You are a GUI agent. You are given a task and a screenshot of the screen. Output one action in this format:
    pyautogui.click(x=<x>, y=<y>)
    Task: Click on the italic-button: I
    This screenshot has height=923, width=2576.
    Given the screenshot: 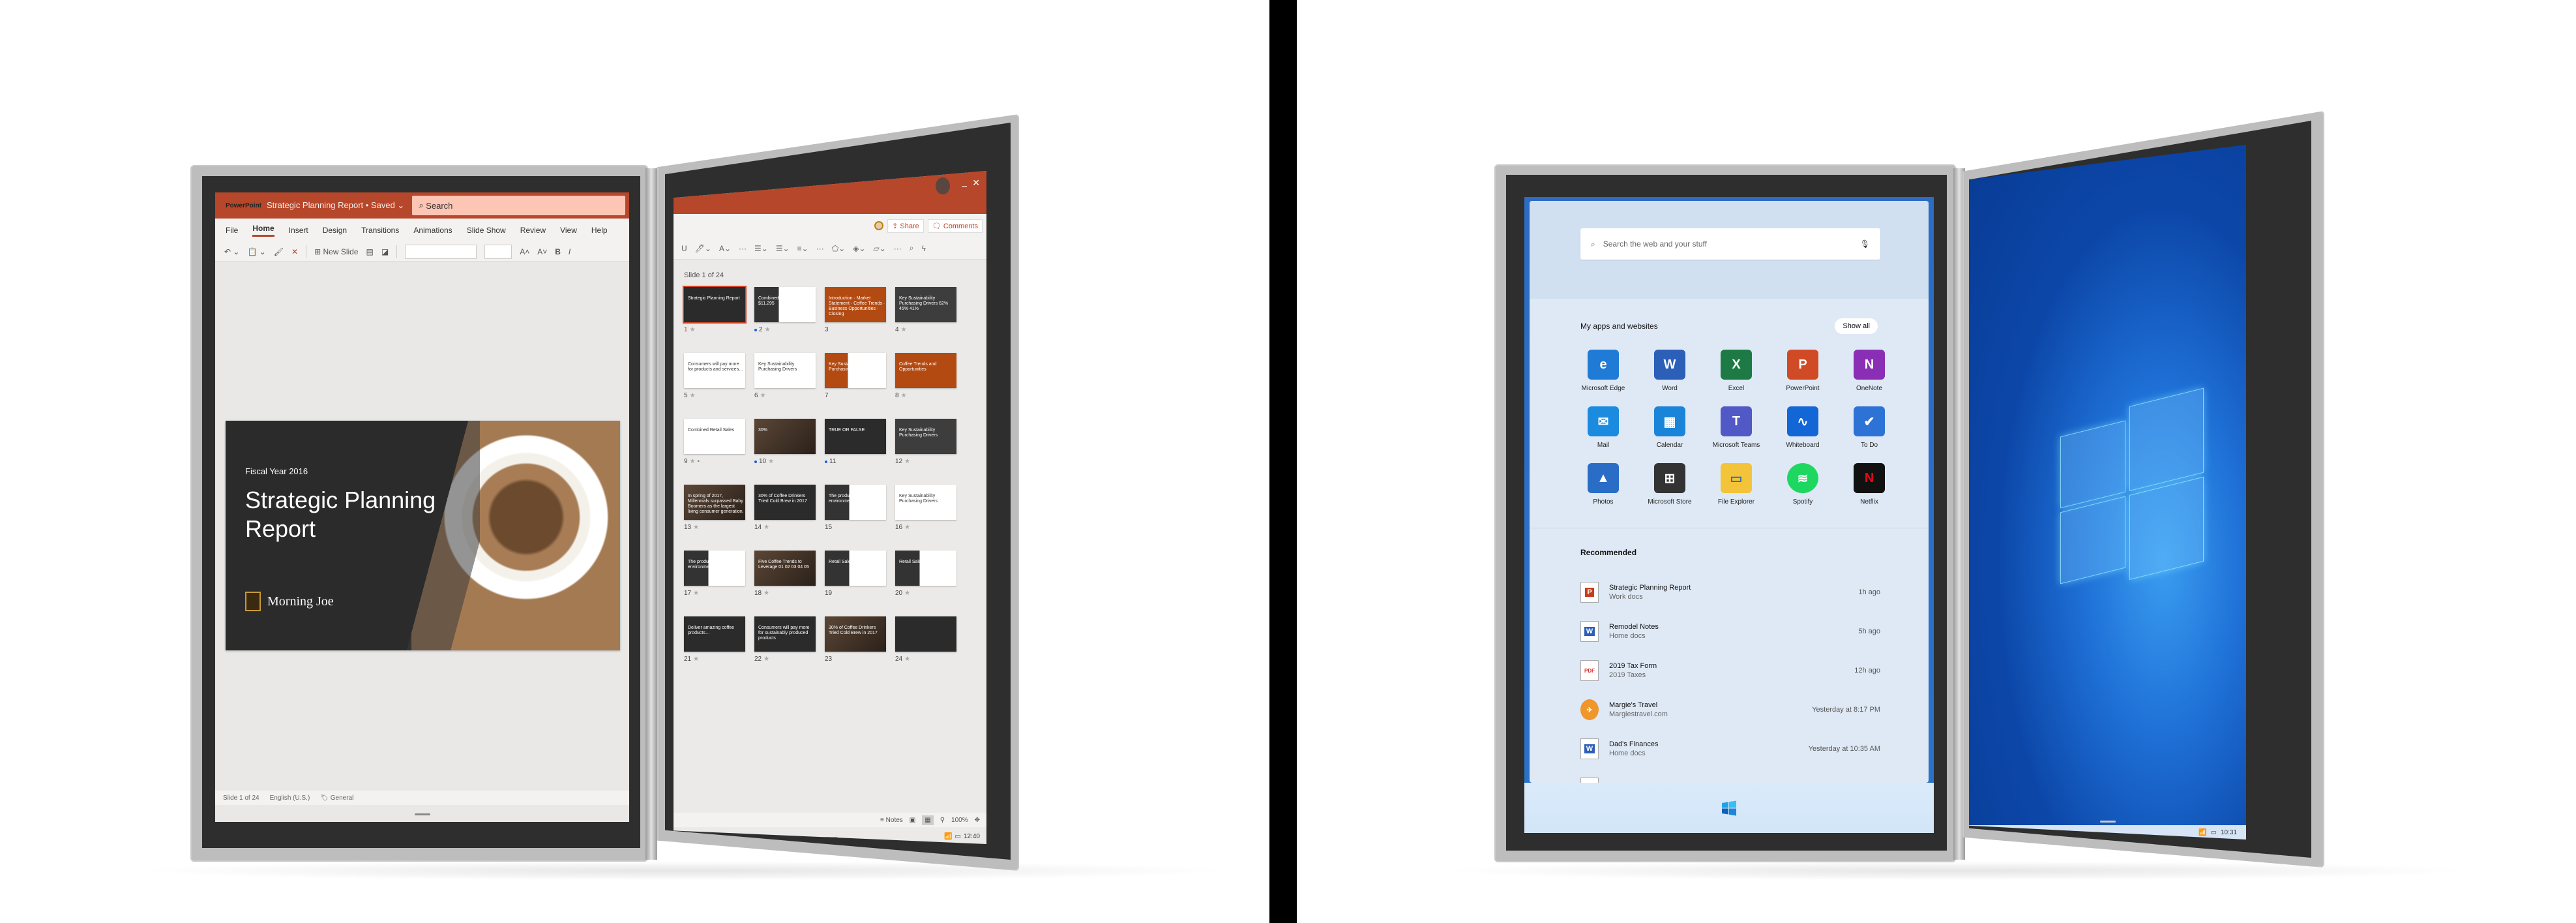 What is the action you would take?
    pyautogui.click(x=569, y=251)
    